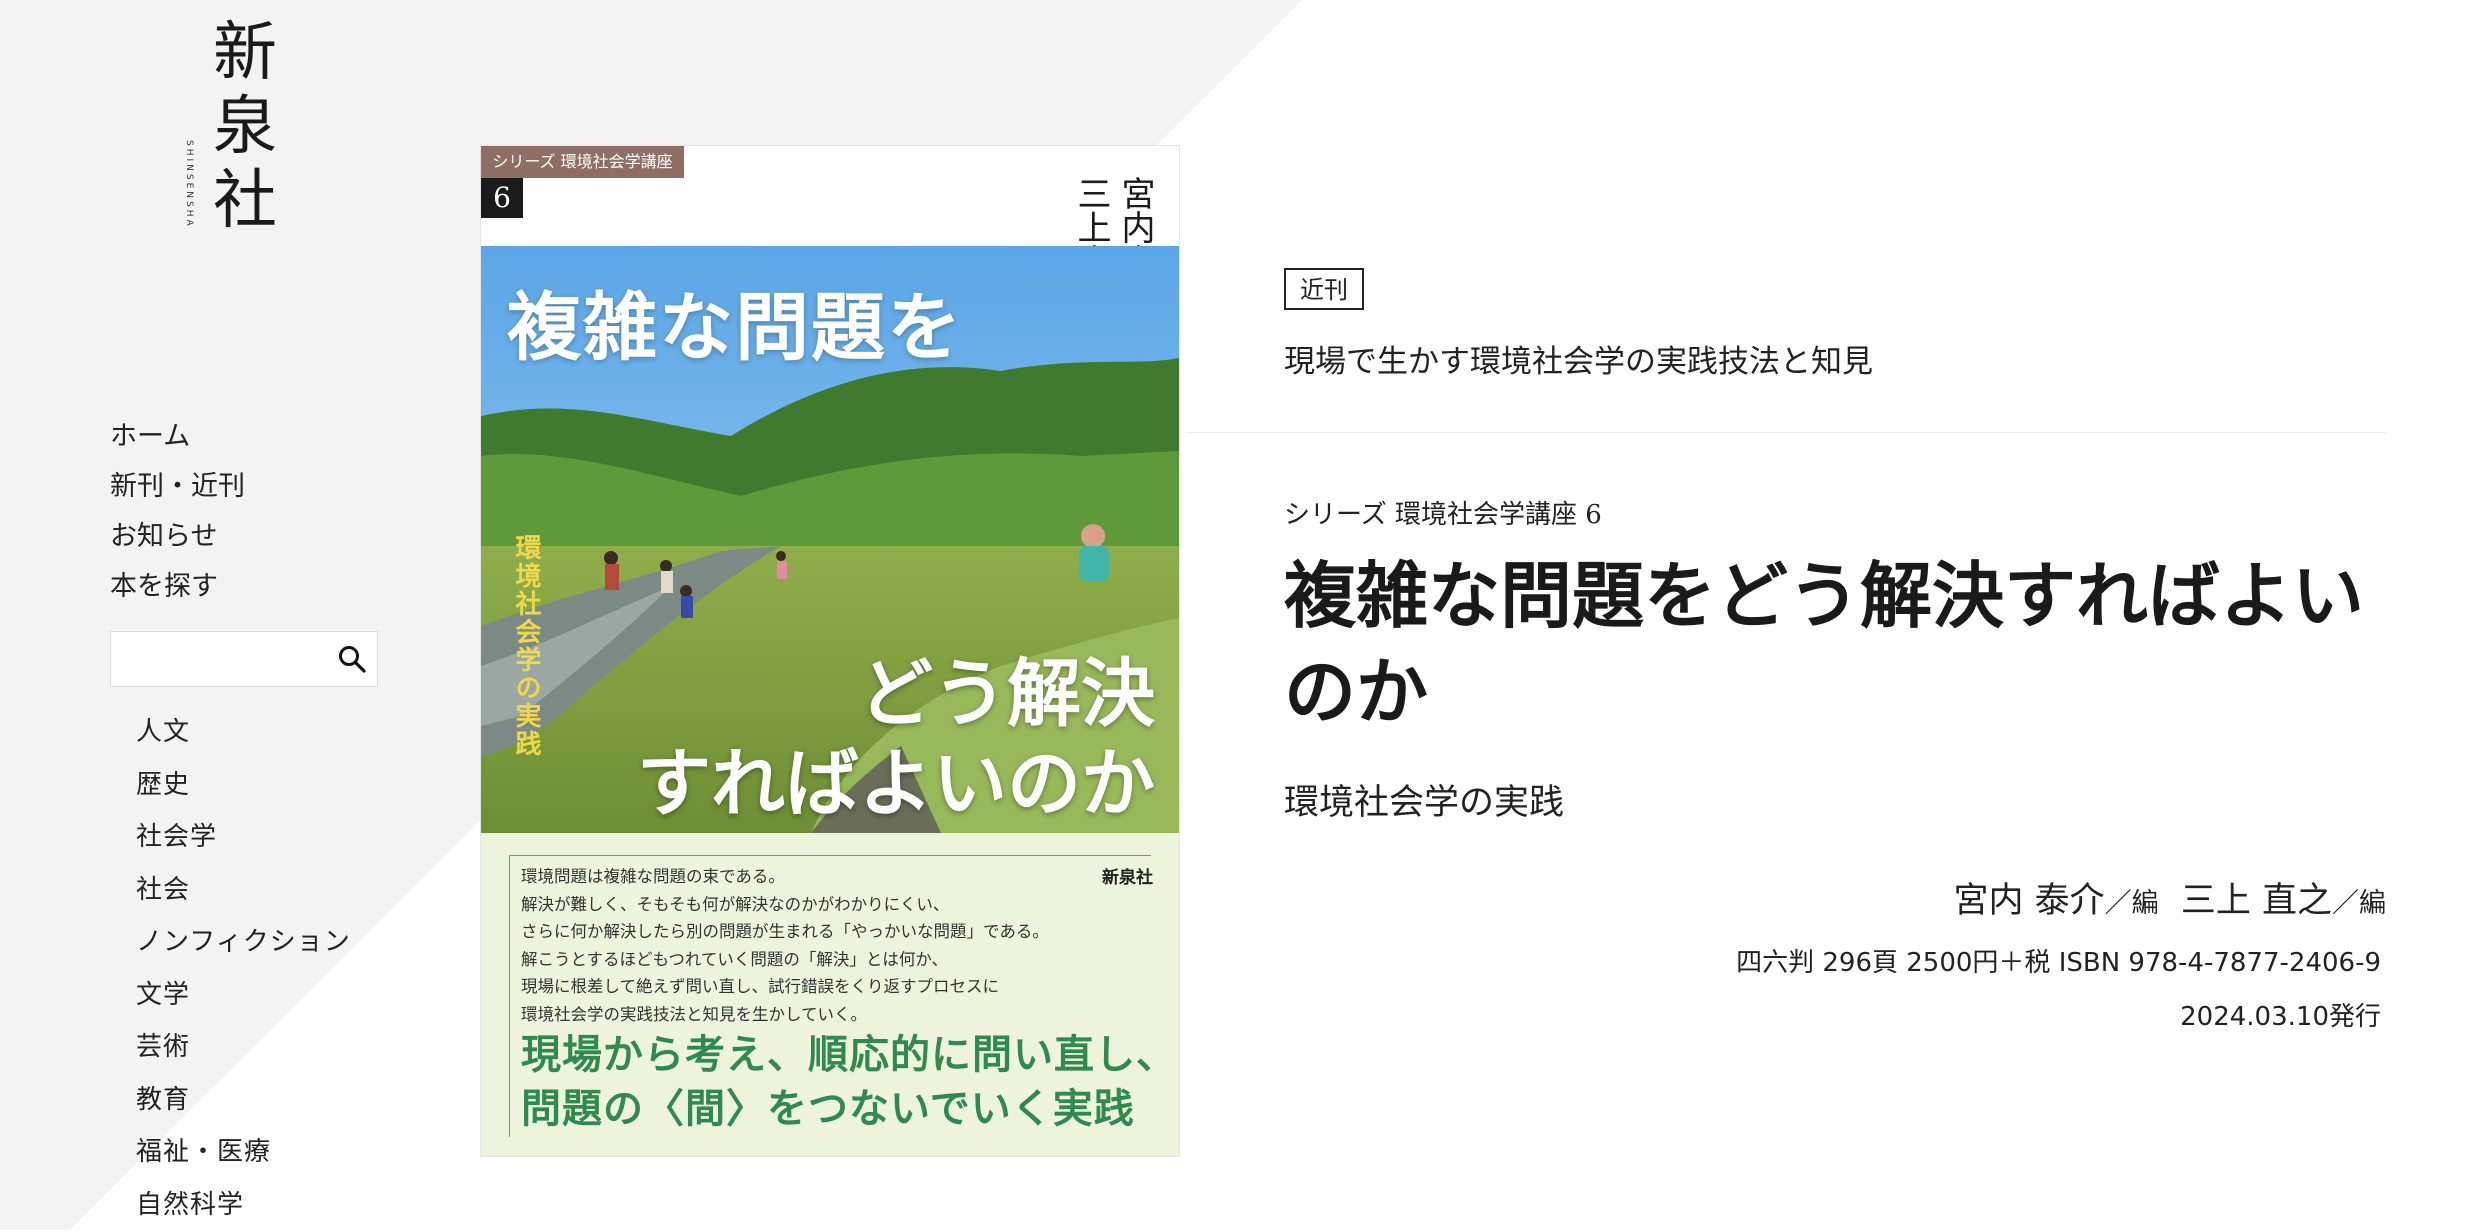 Image resolution: width=2480 pixels, height=1231 pixels. Describe the element at coordinates (177, 487) in the screenshot. I see `nav-new-releases: 新刊・近刊` at that location.